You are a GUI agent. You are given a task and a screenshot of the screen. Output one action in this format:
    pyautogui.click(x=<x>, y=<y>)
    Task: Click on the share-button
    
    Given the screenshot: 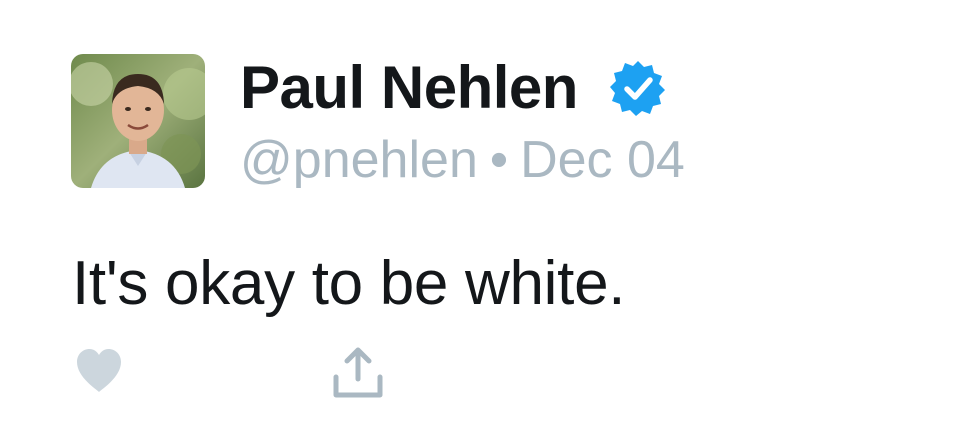 What is the action you would take?
    pyautogui.click(x=358, y=373)
    